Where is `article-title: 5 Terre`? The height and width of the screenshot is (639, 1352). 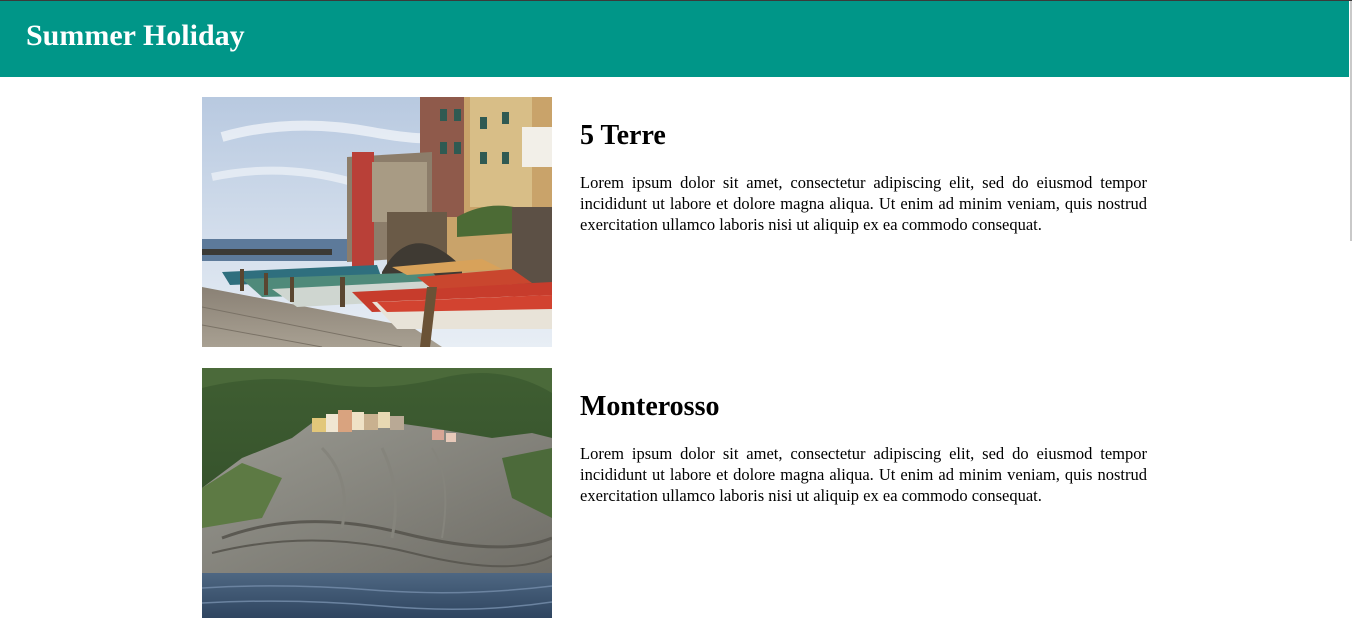 article-title: 5 Terre is located at coordinates (623, 135).